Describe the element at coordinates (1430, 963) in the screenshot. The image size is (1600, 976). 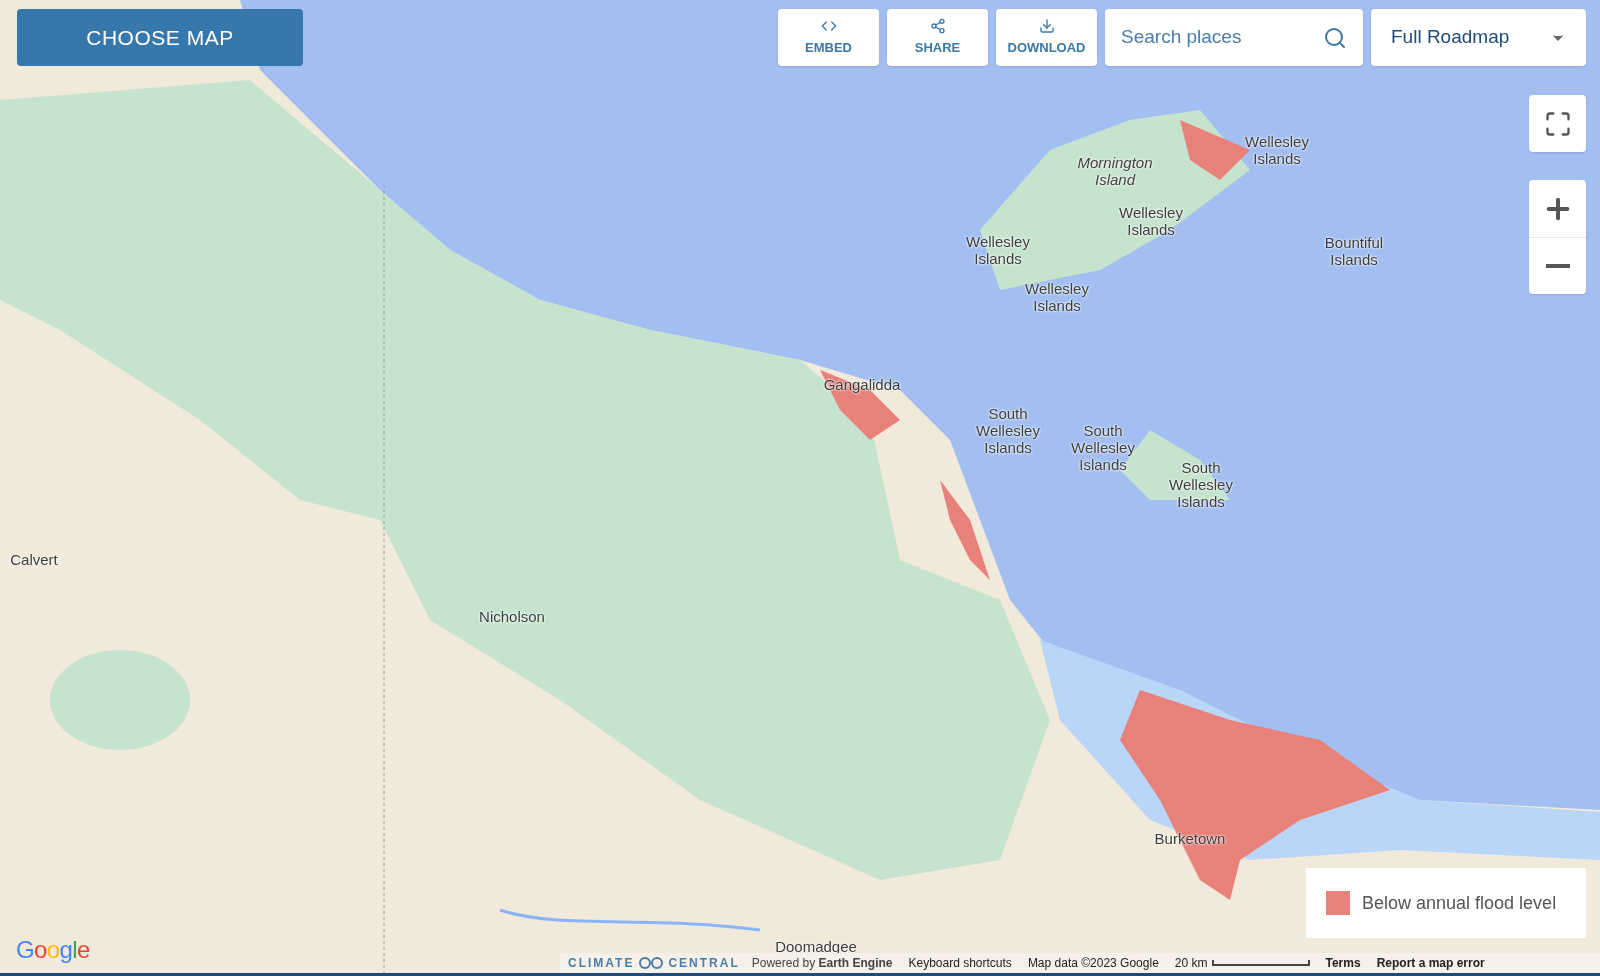
I see `footer-link: Report a map error` at that location.